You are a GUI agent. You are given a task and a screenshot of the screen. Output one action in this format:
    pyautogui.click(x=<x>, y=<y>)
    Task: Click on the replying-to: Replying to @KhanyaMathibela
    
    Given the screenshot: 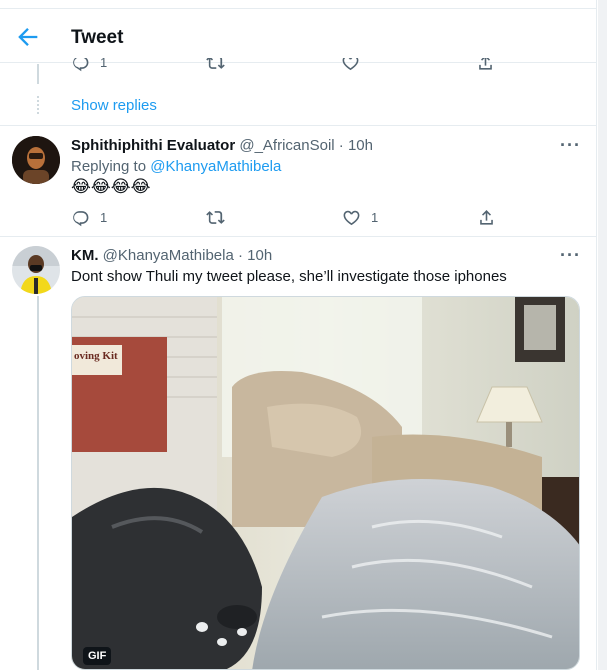 What is the action you would take?
    pyautogui.click(x=176, y=166)
    